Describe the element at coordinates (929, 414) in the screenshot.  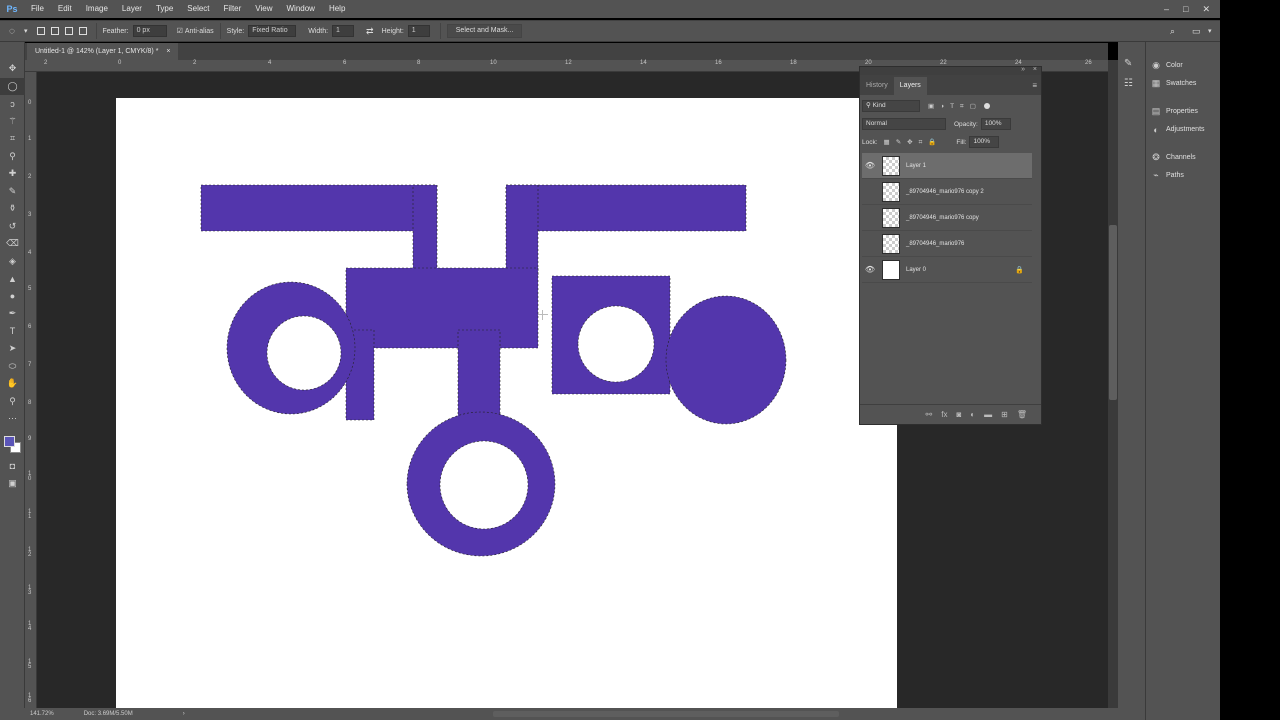
I see `link-layers-icon: ⚯` at that location.